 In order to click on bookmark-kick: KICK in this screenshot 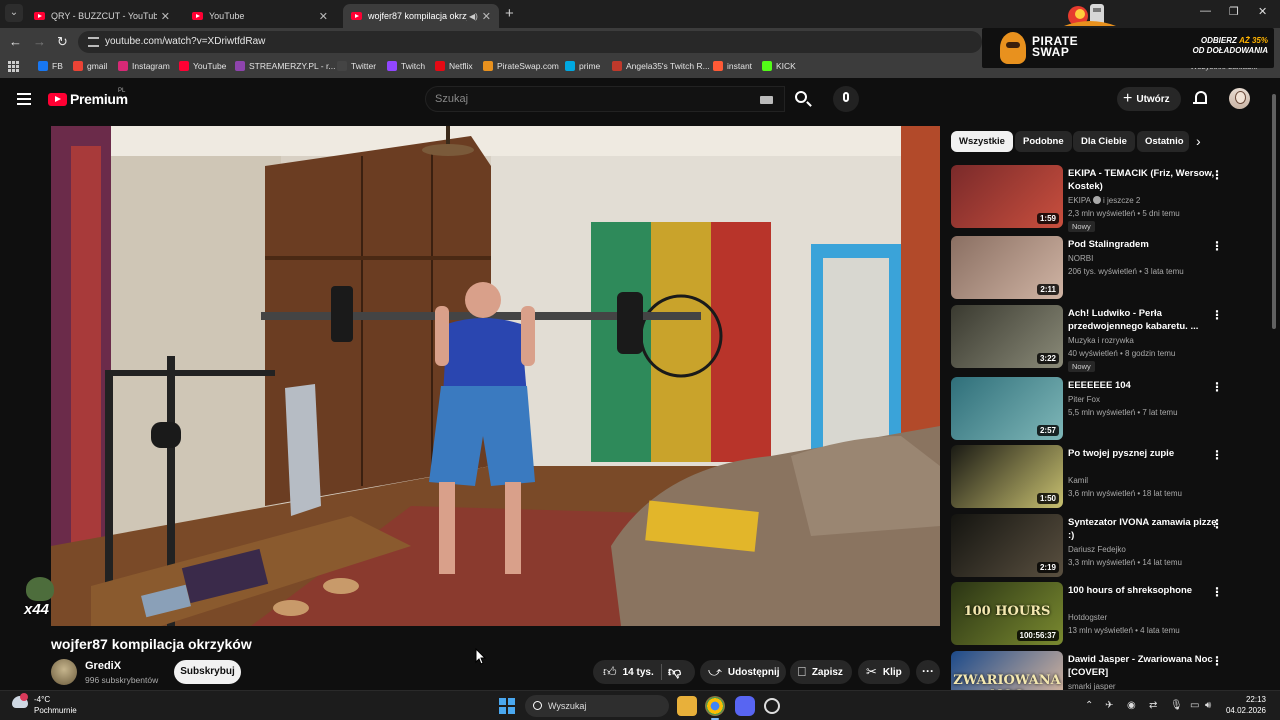, I will do `click(779, 66)`.